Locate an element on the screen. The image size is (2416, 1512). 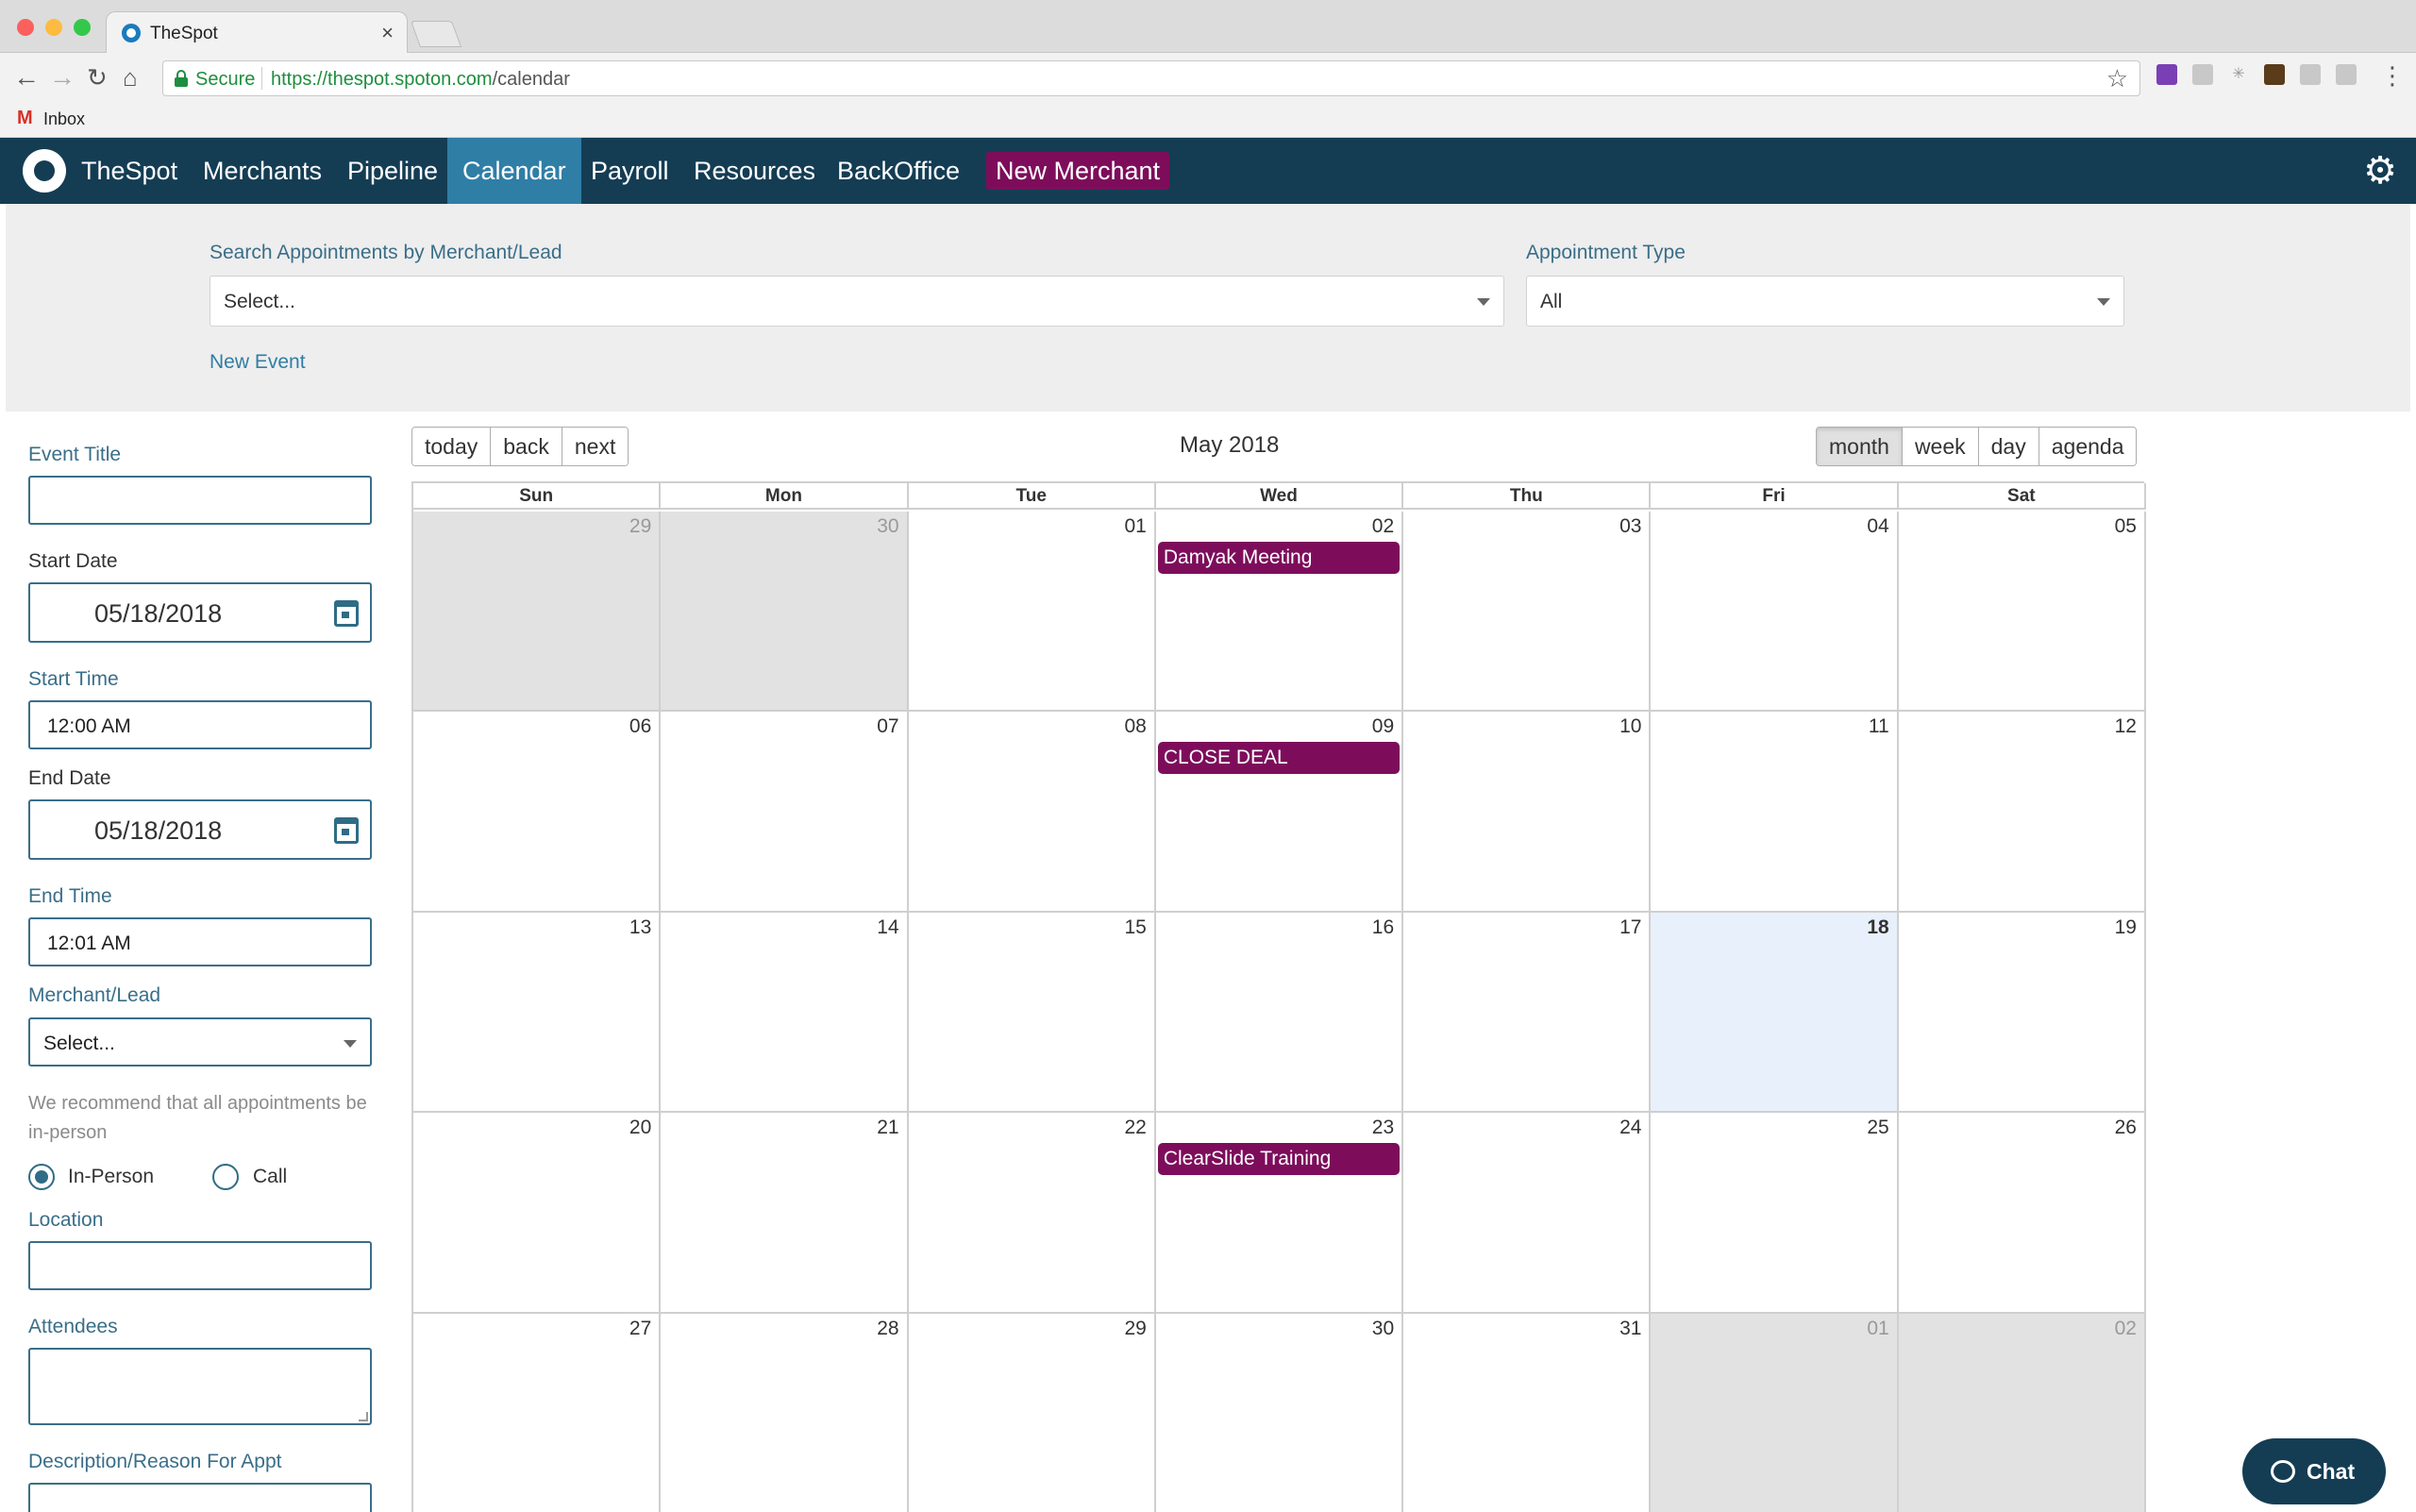
day-number: 29 is located at coordinates (640, 526).